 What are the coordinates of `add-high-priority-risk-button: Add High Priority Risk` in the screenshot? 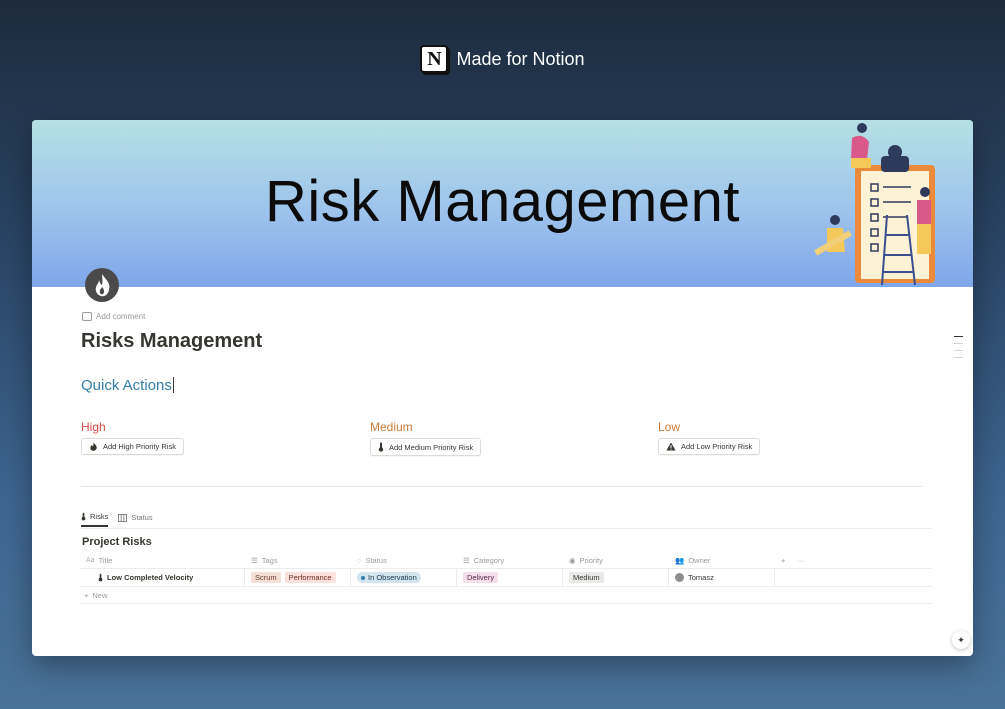 It's located at (132, 446).